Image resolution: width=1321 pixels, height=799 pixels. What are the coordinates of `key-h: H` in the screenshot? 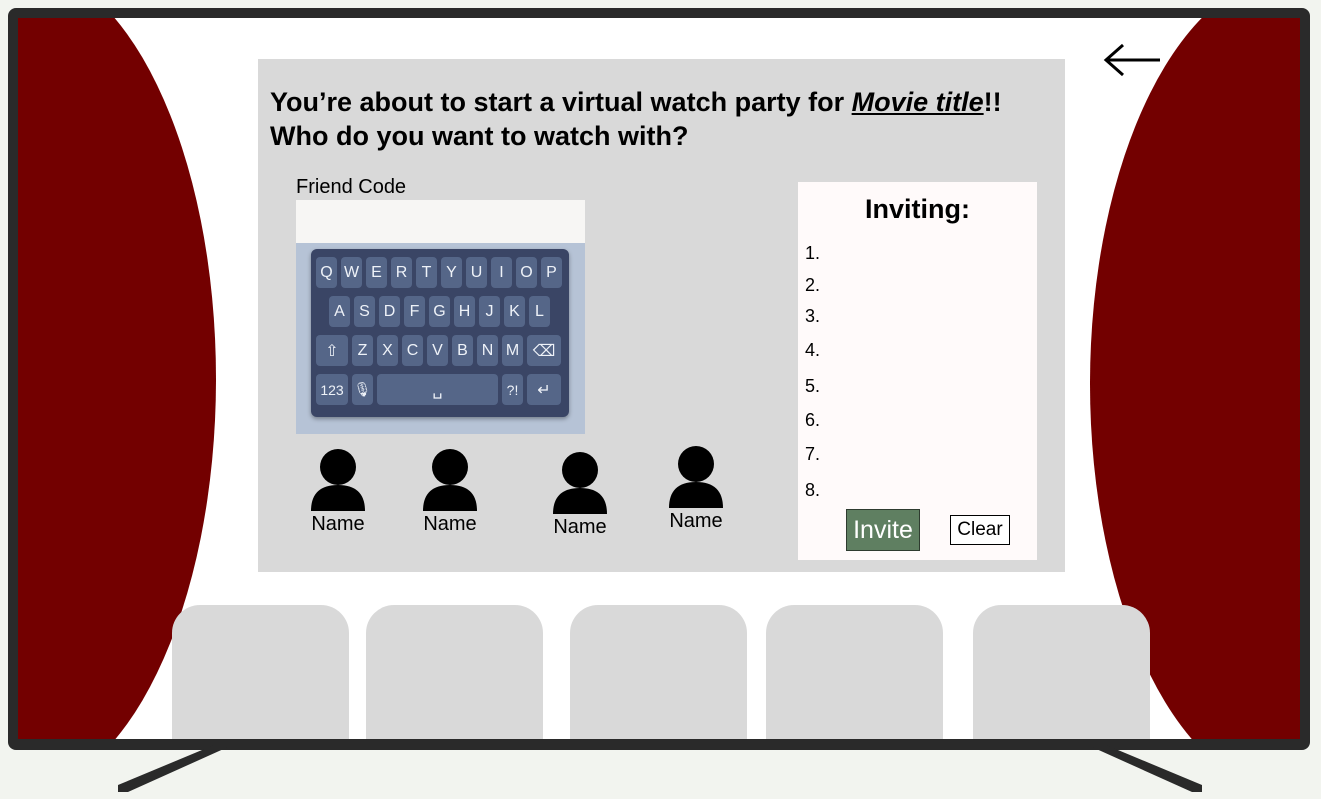 It's located at (464, 311).